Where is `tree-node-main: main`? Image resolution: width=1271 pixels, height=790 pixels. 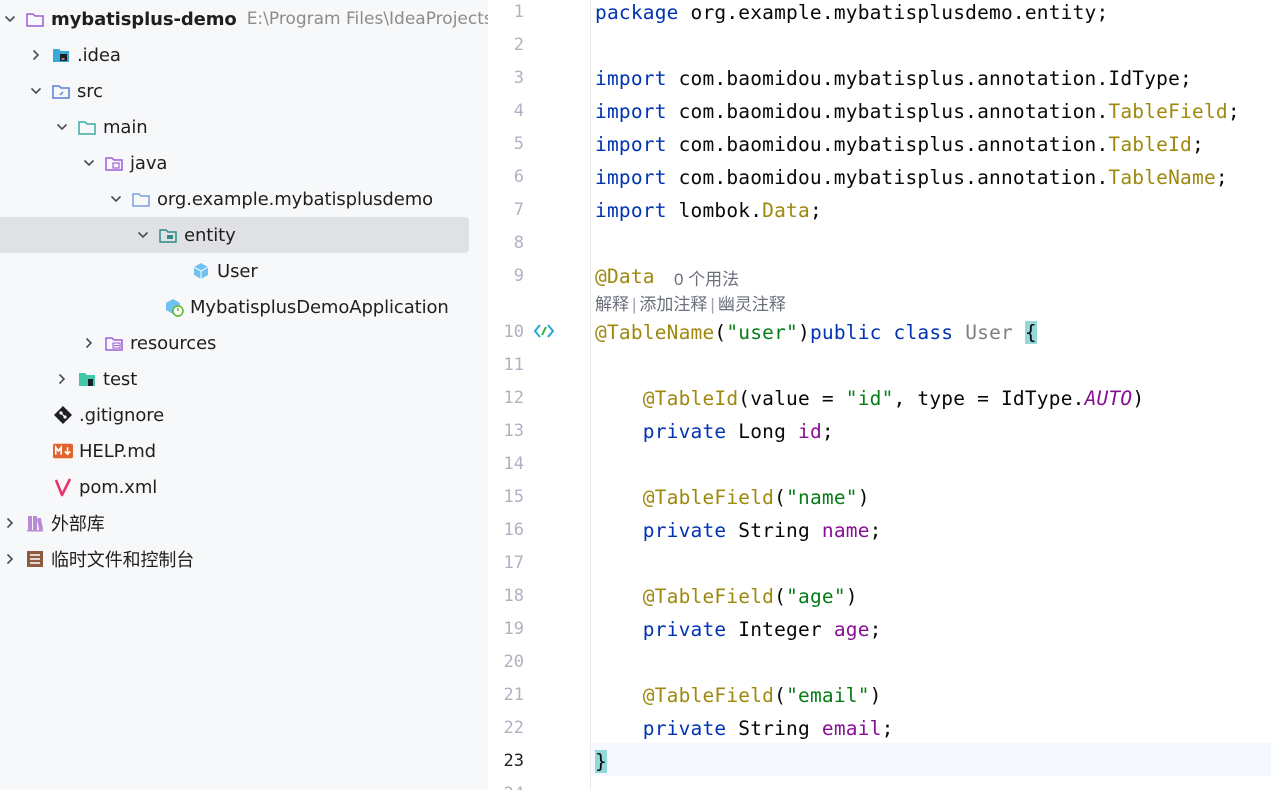 tree-node-main: main is located at coordinates (244, 127).